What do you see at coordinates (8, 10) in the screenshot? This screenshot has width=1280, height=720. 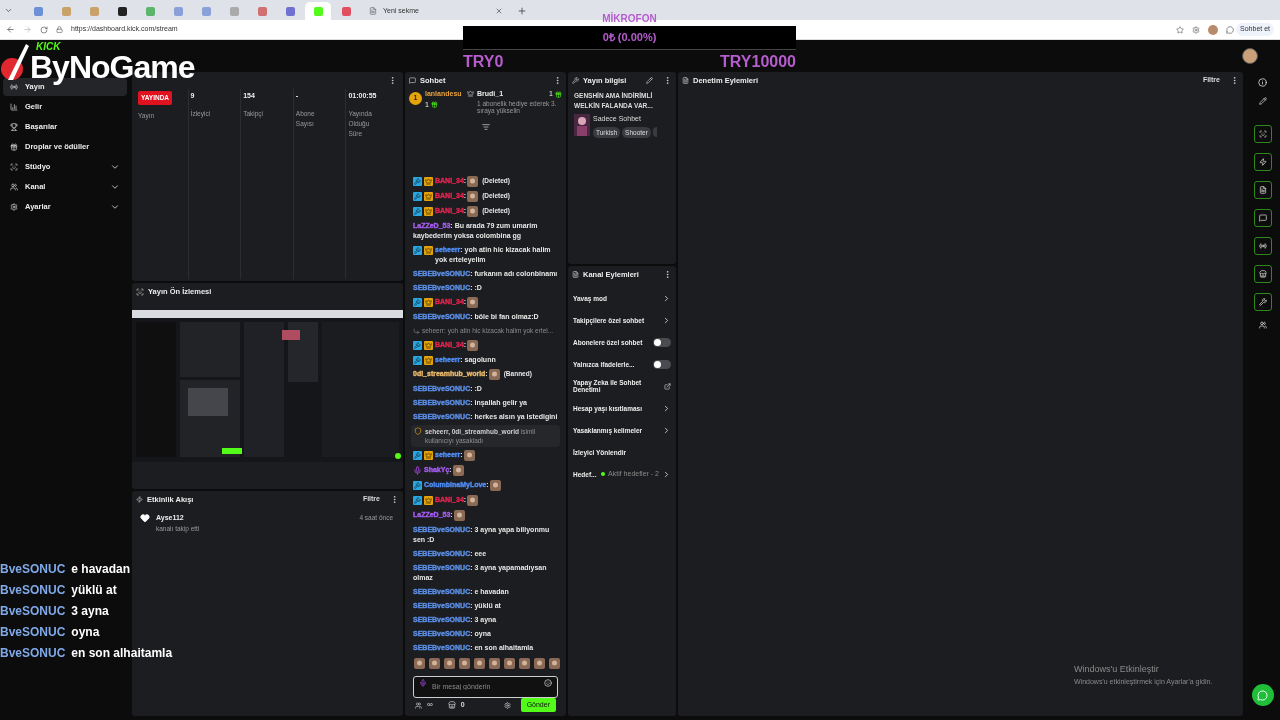 I see `tab-list-icon` at bounding box center [8, 10].